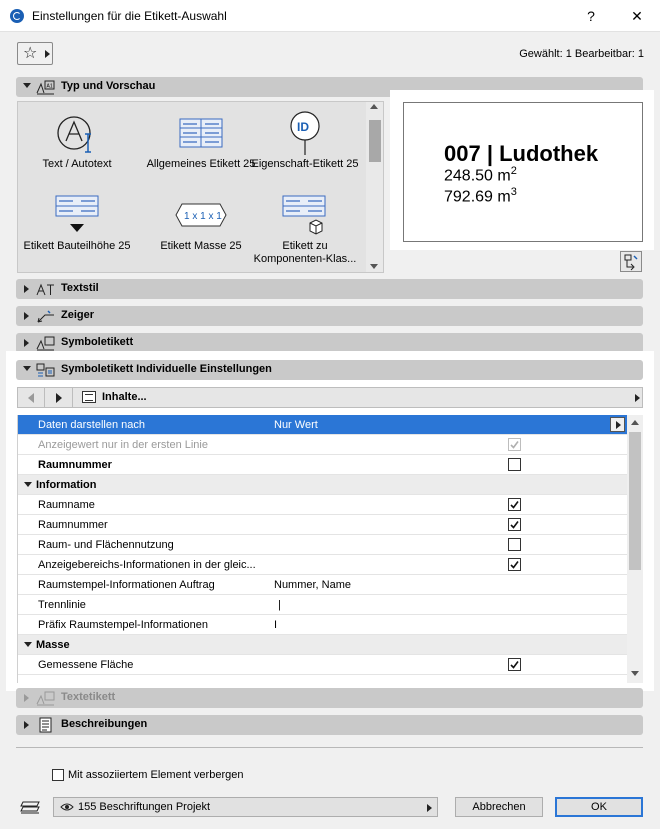 The height and width of the screenshot is (829, 660). What do you see at coordinates (591, 16) in the screenshot?
I see `help-button: ?` at bounding box center [591, 16].